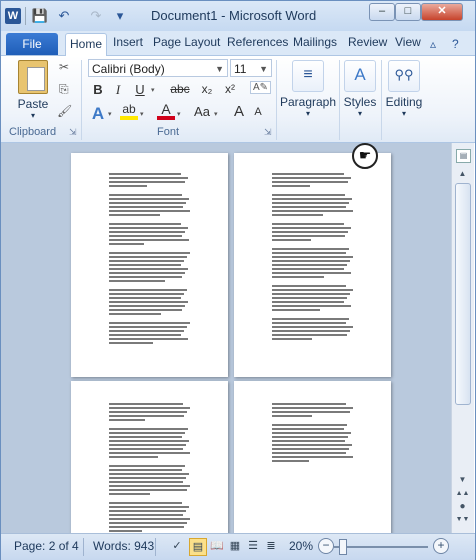 This screenshot has width=476, height=560. Describe the element at coordinates (32, 44) in the screenshot. I see `tab-file: File` at that location.